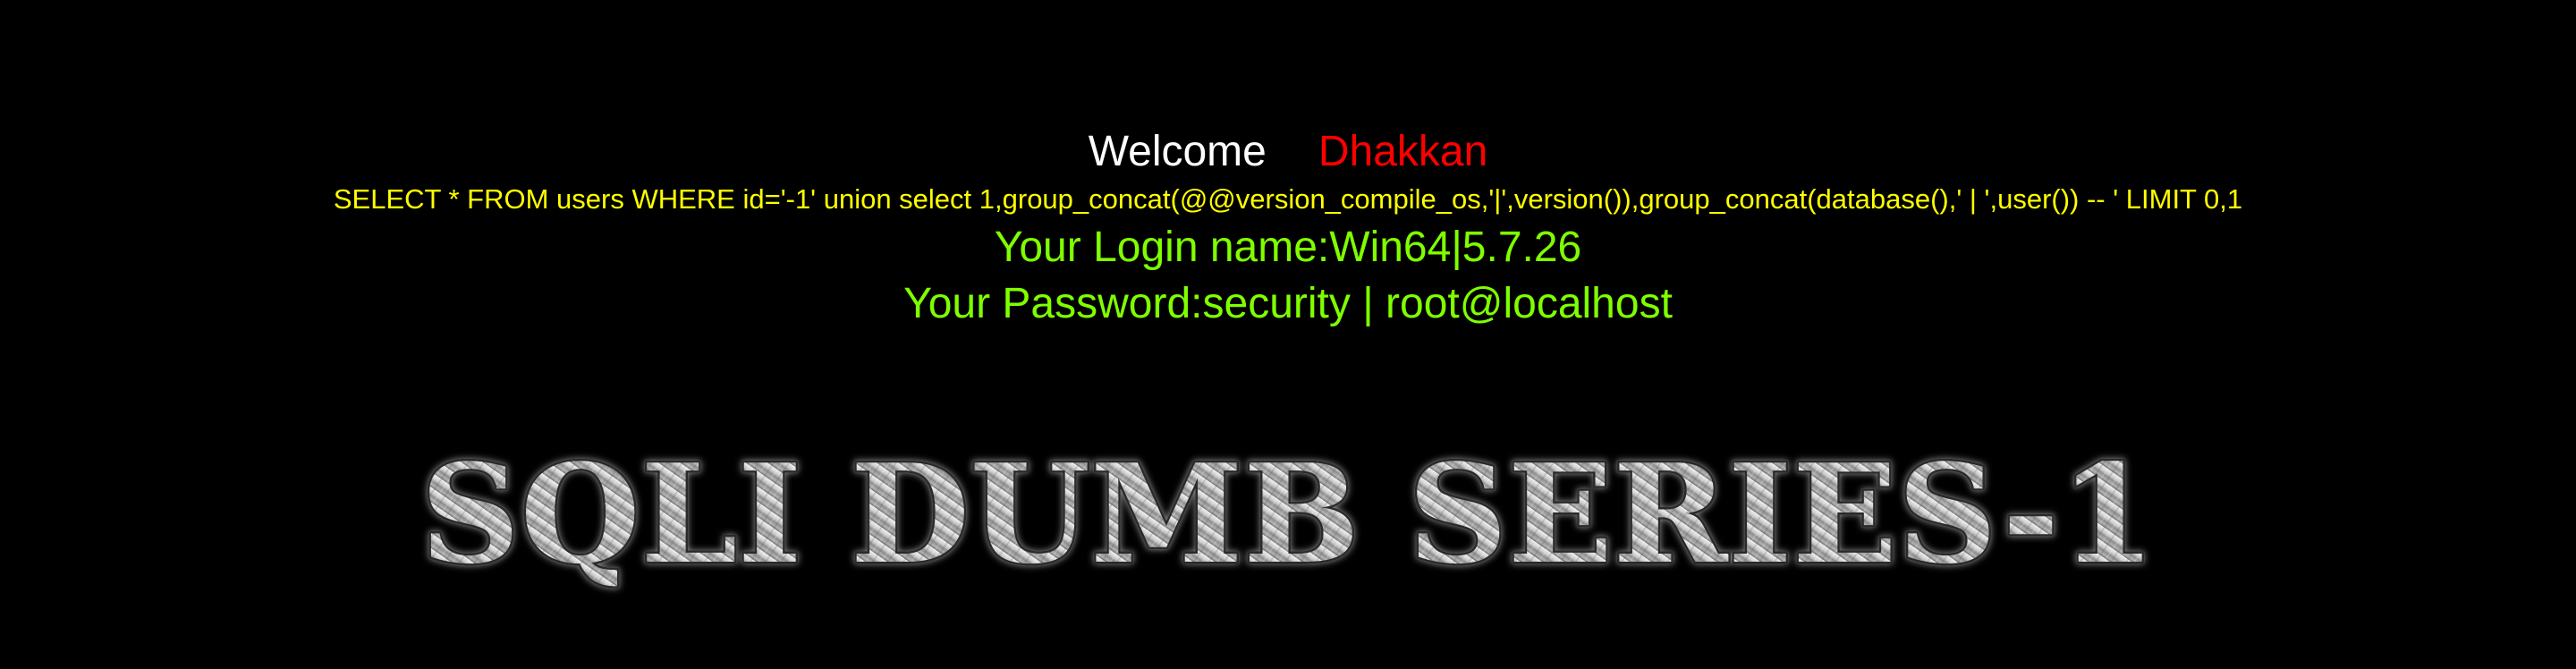 Image resolution: width=2576 pixels, height=669 pixels. Describe the element at coordinates (1455, 247) in the screenshot. I see `login-name-value: Win64|5.7.26` at that location.